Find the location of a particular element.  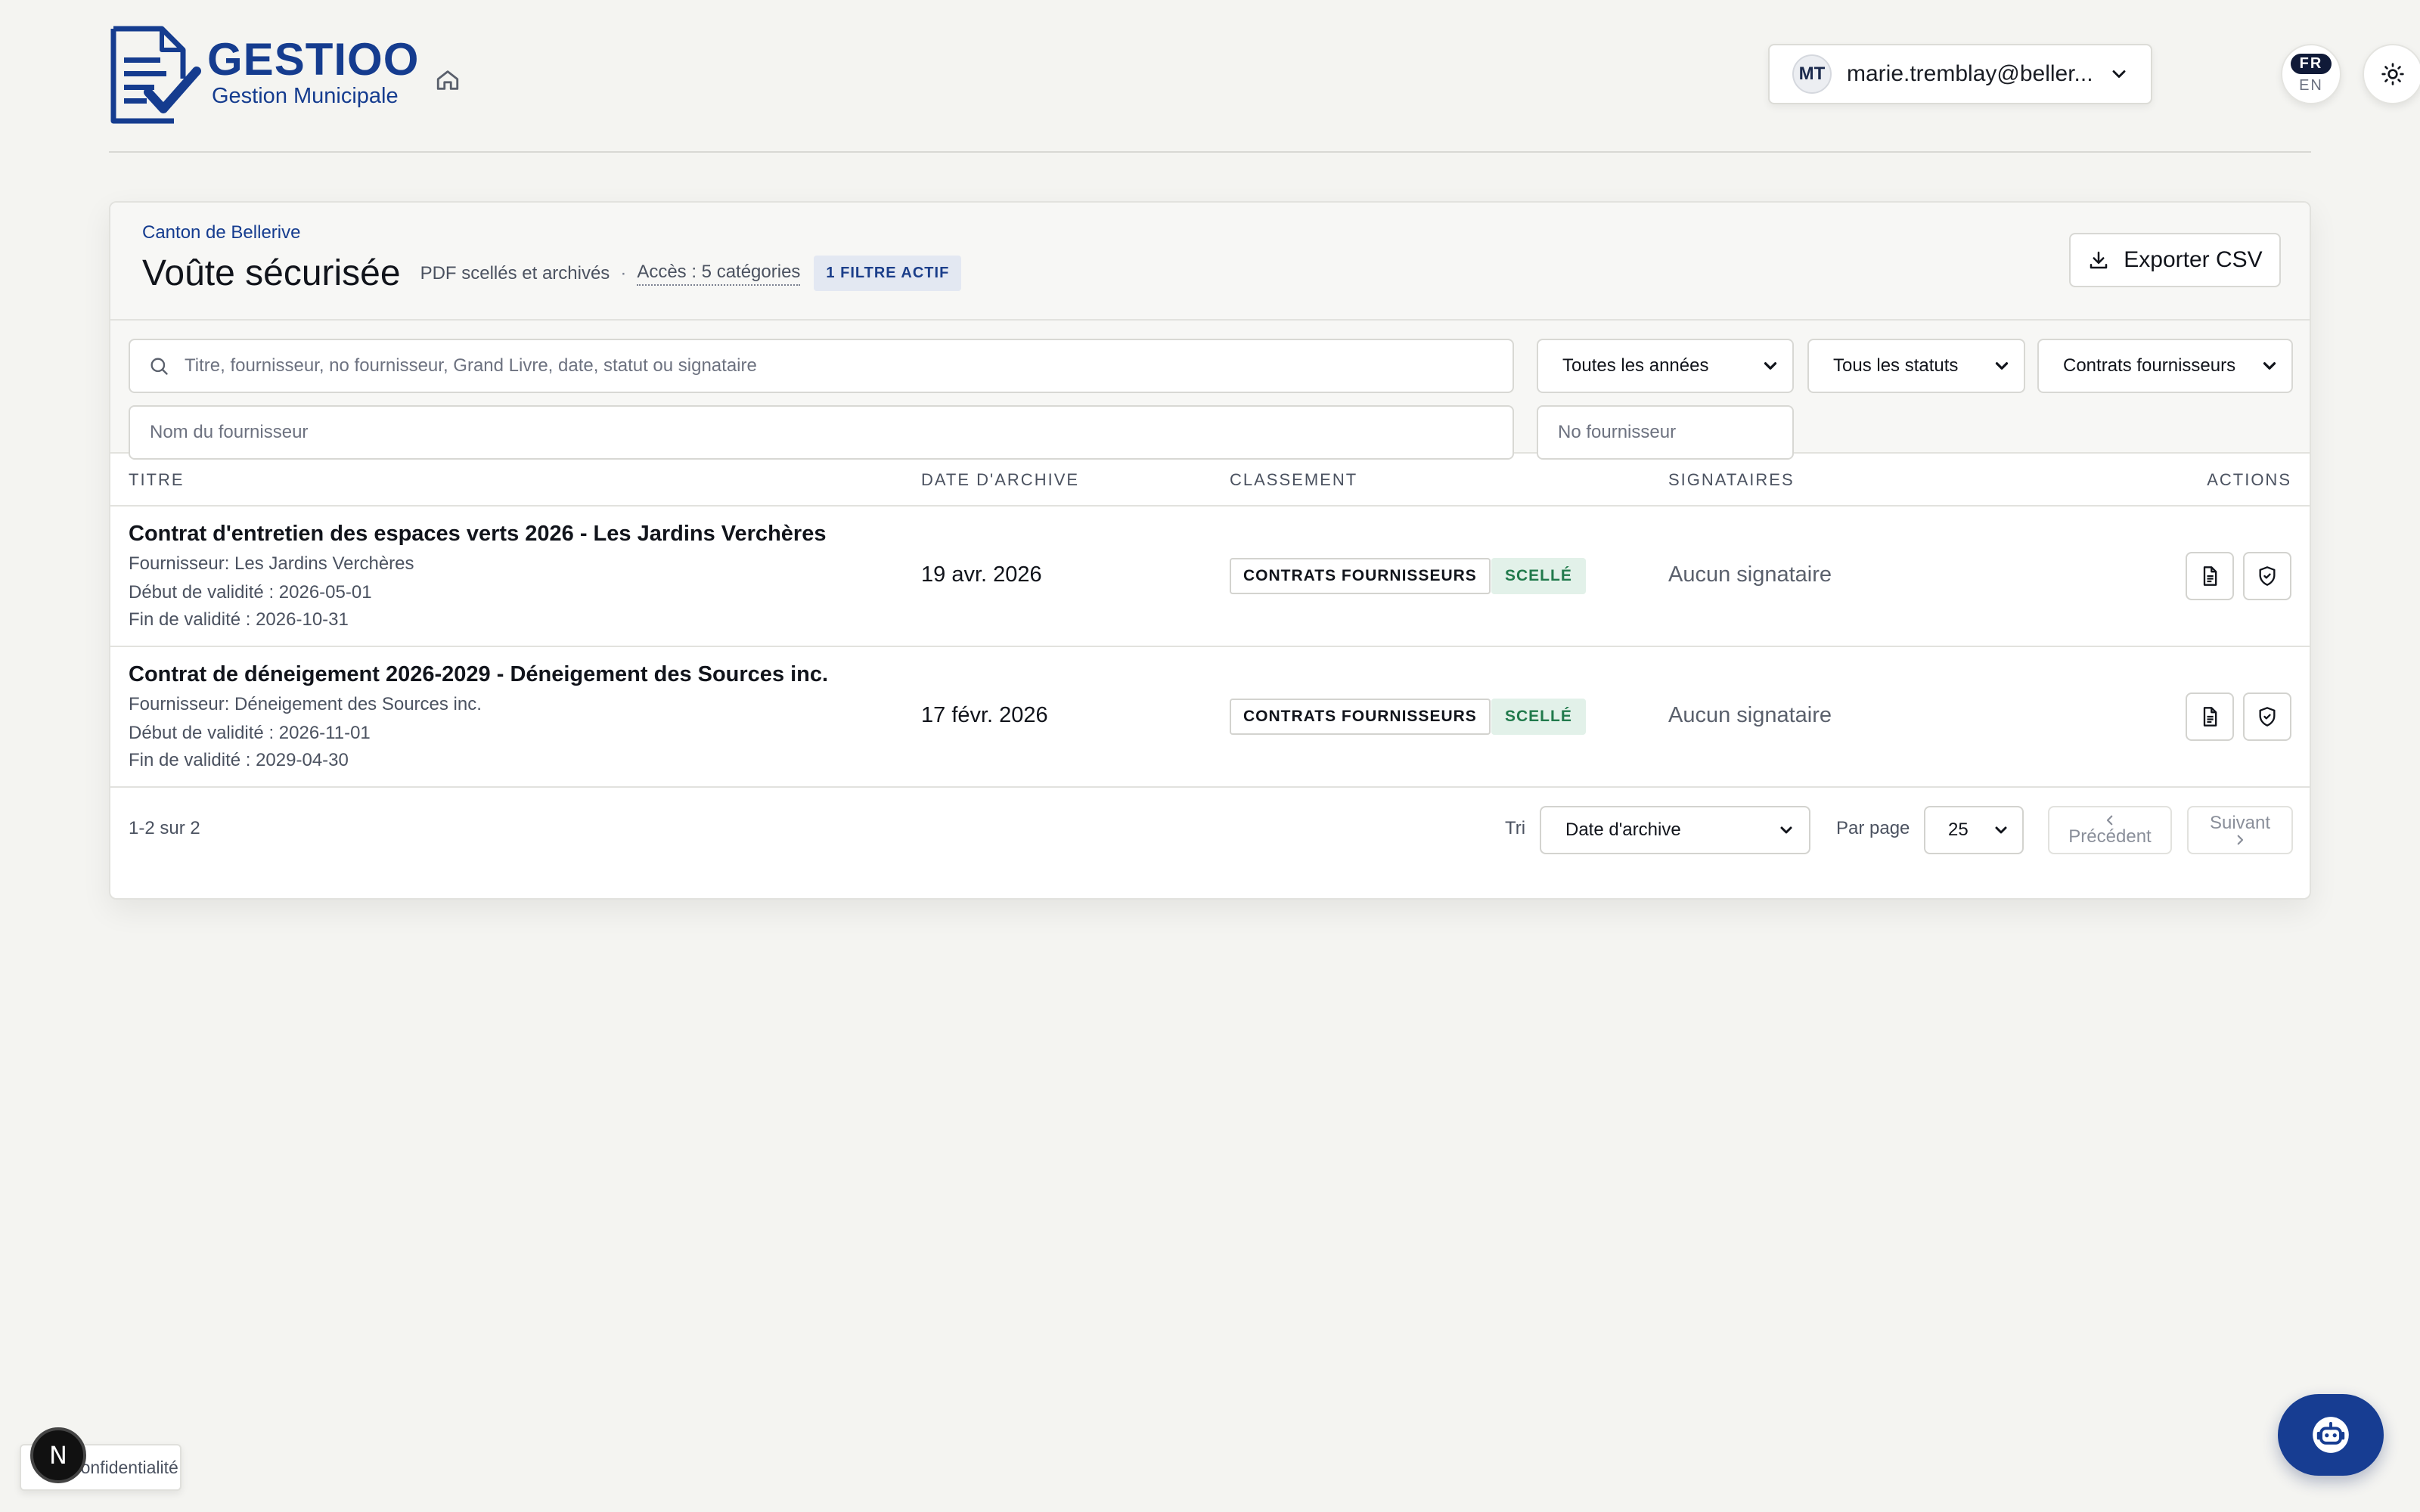

per-page-value: 25 is located at coordinates (1959, 830).